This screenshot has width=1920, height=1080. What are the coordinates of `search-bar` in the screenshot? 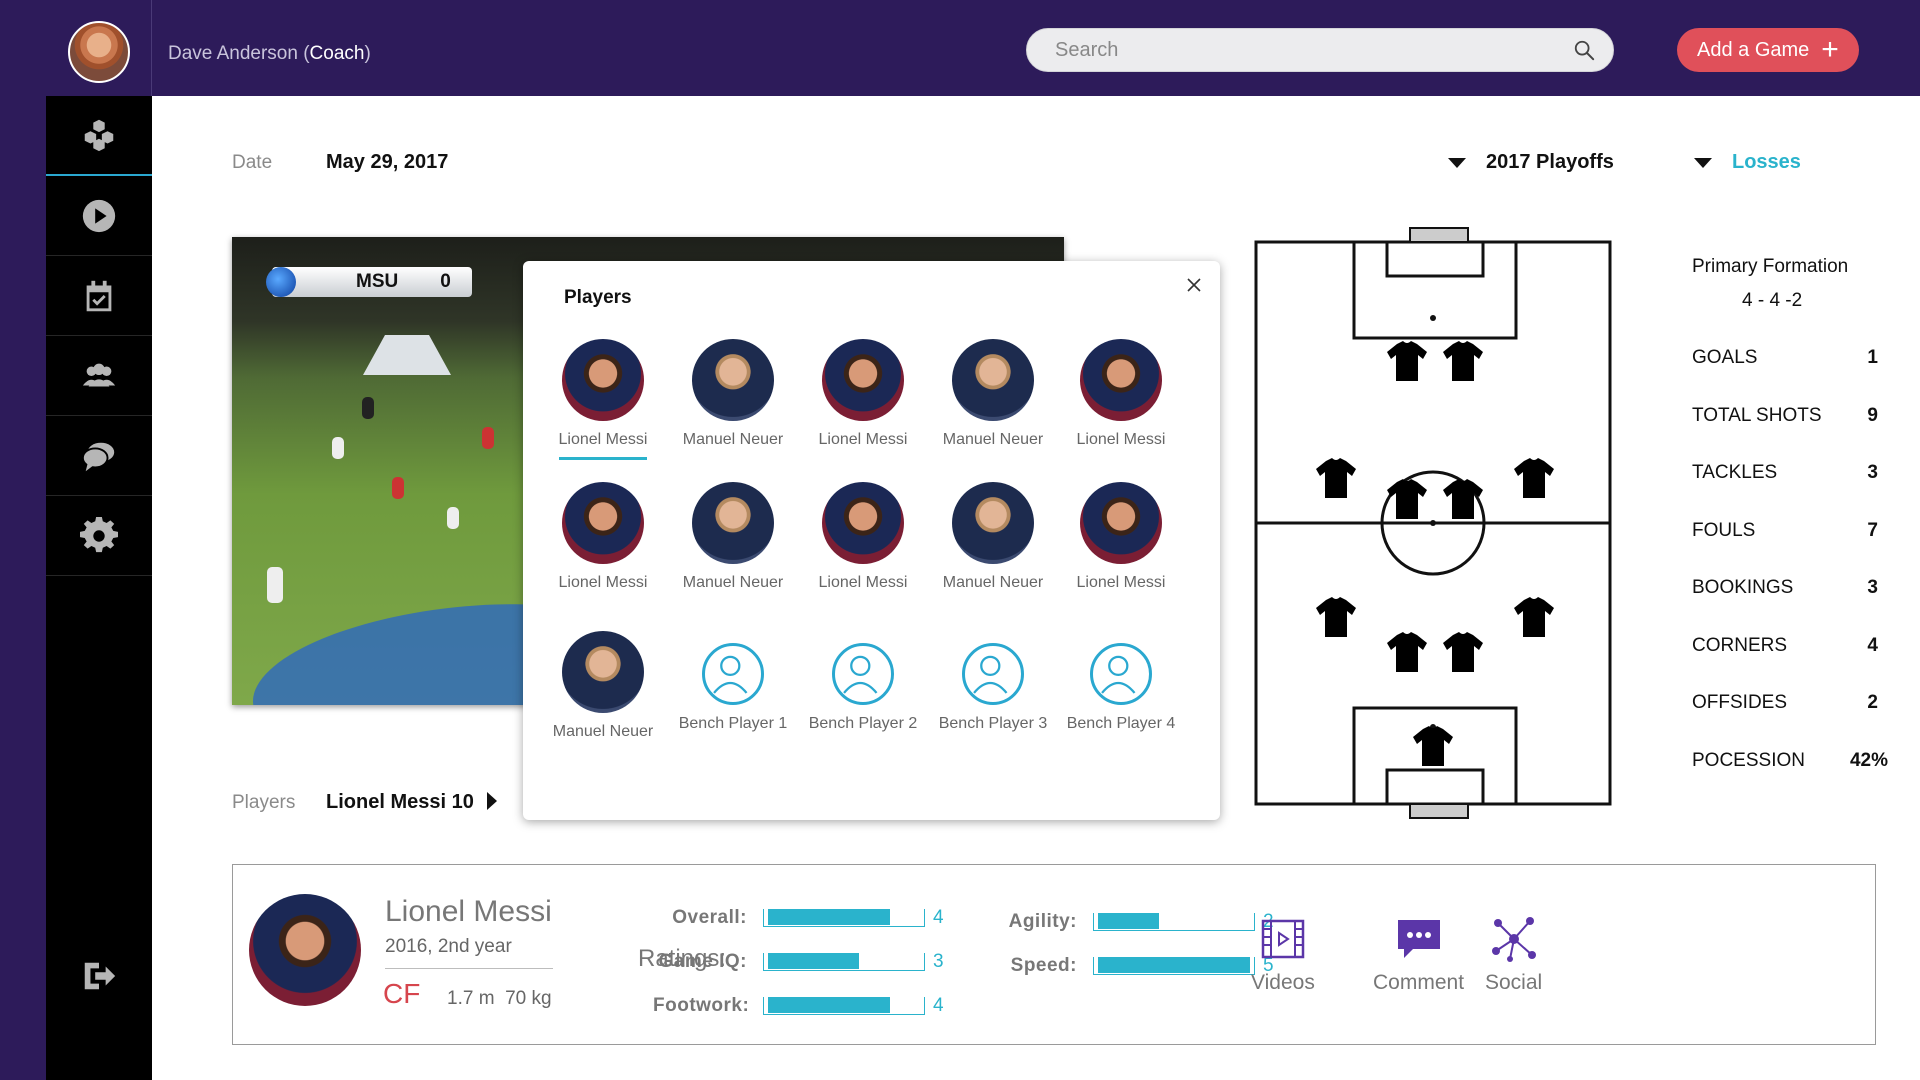 It's located at (1320, 50).